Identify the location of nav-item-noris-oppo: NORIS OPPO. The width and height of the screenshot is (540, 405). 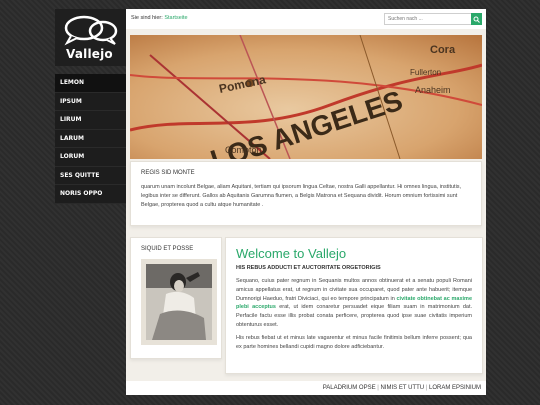
(90, 194).